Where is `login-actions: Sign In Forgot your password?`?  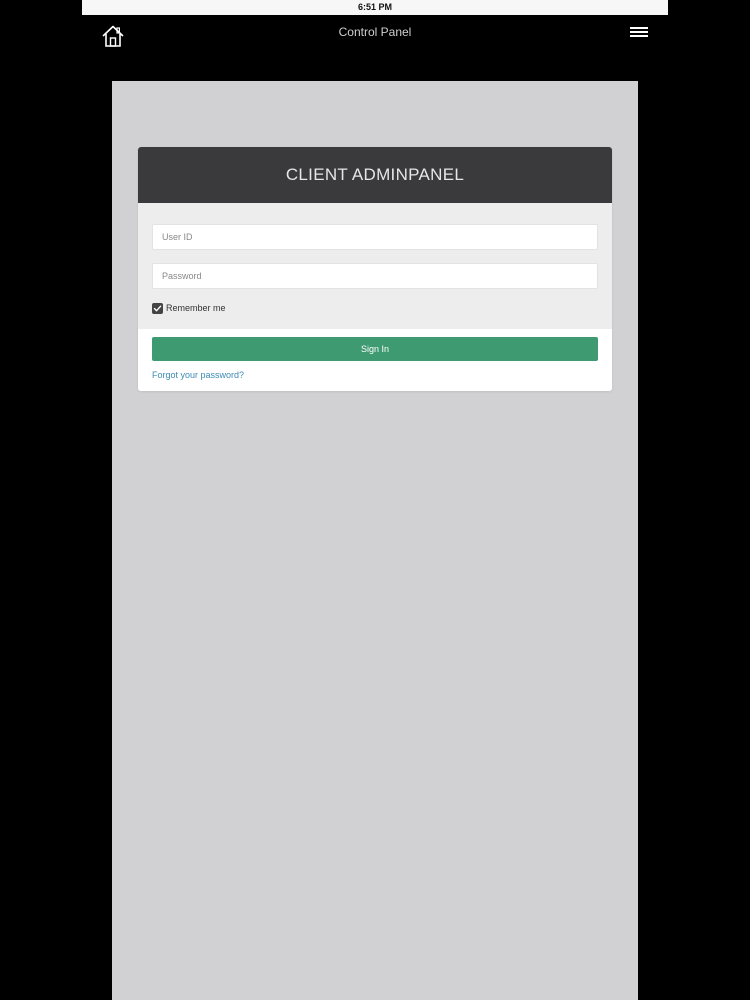 login-actions: Sign In Forgot your password? is located at coordinates (375, 360).